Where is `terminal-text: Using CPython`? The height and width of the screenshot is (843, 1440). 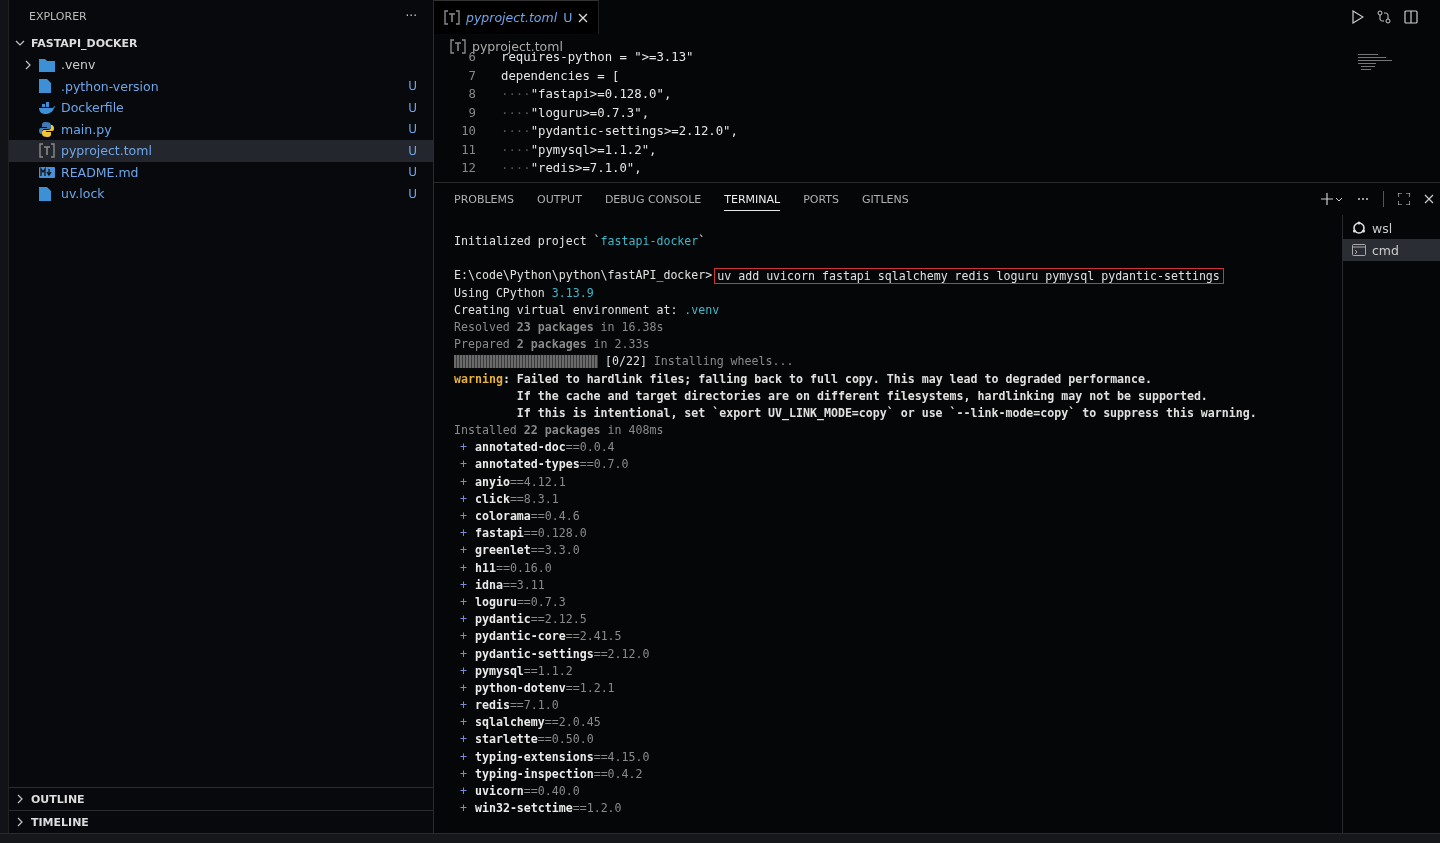
terminal-text: Using CPython is located at coordinates (500, 293).